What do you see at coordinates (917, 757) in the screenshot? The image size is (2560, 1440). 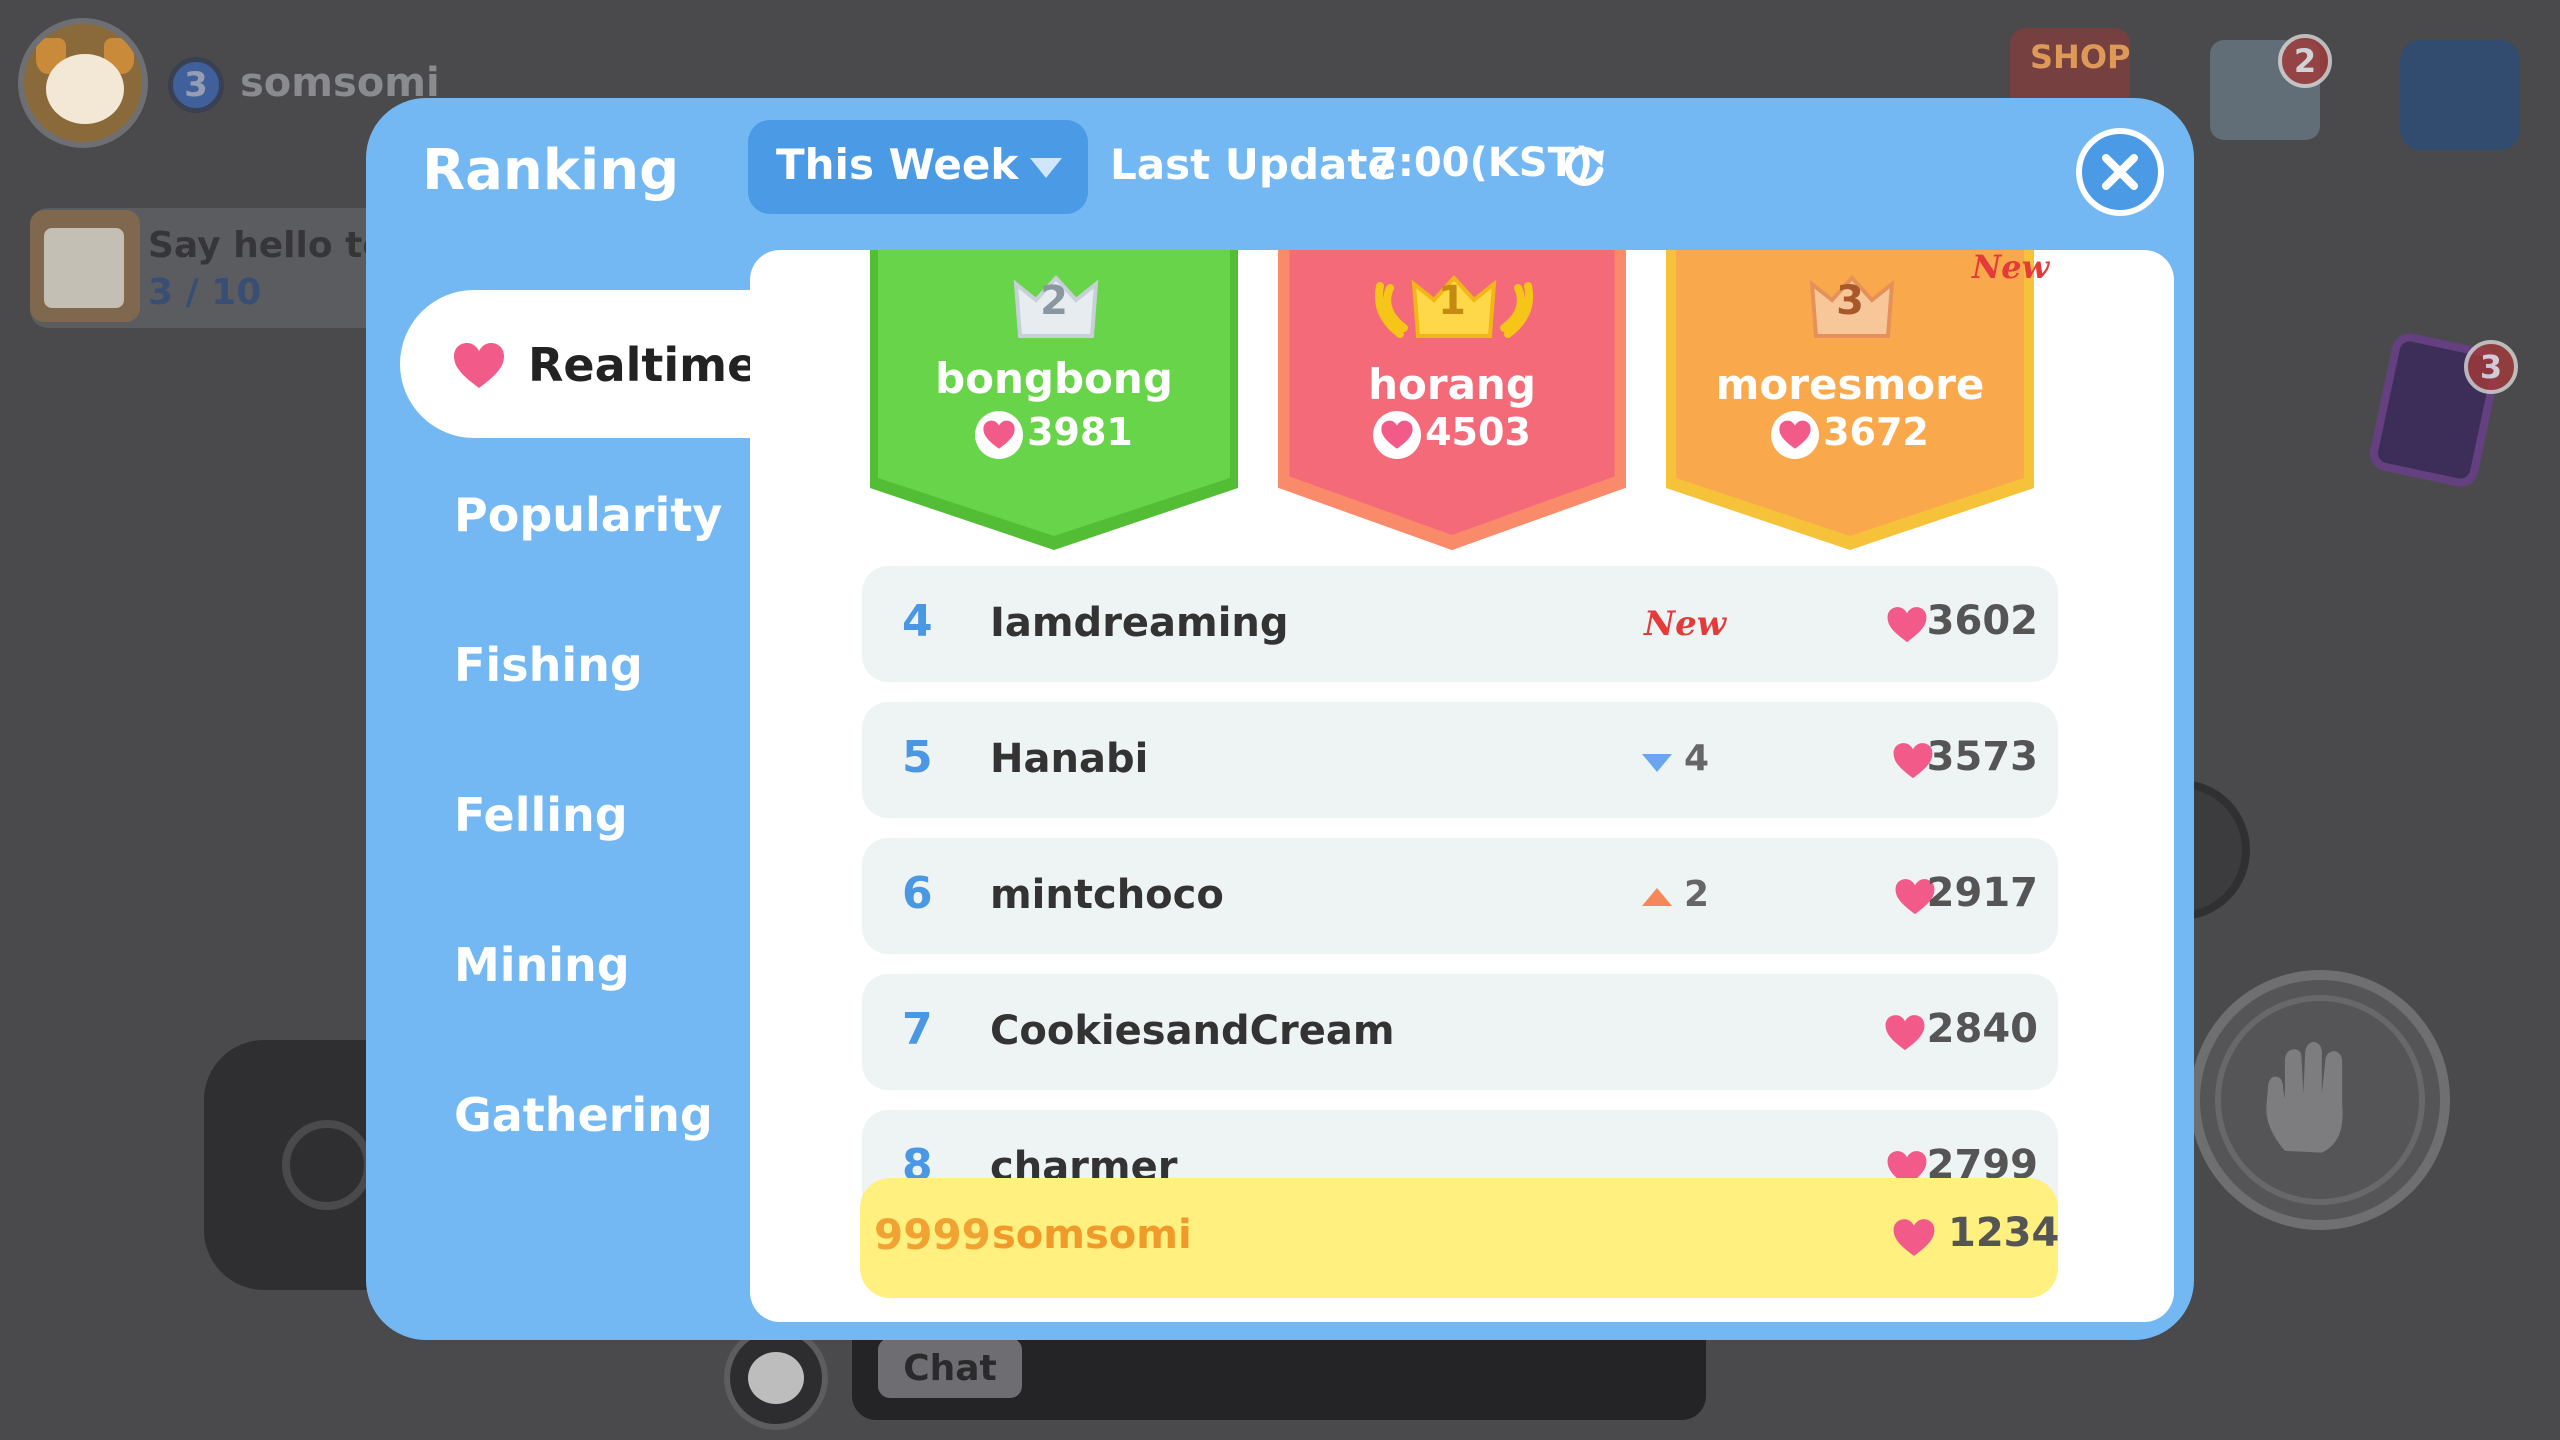 I see `row-rank: 5` at bounding box center [917, 757].